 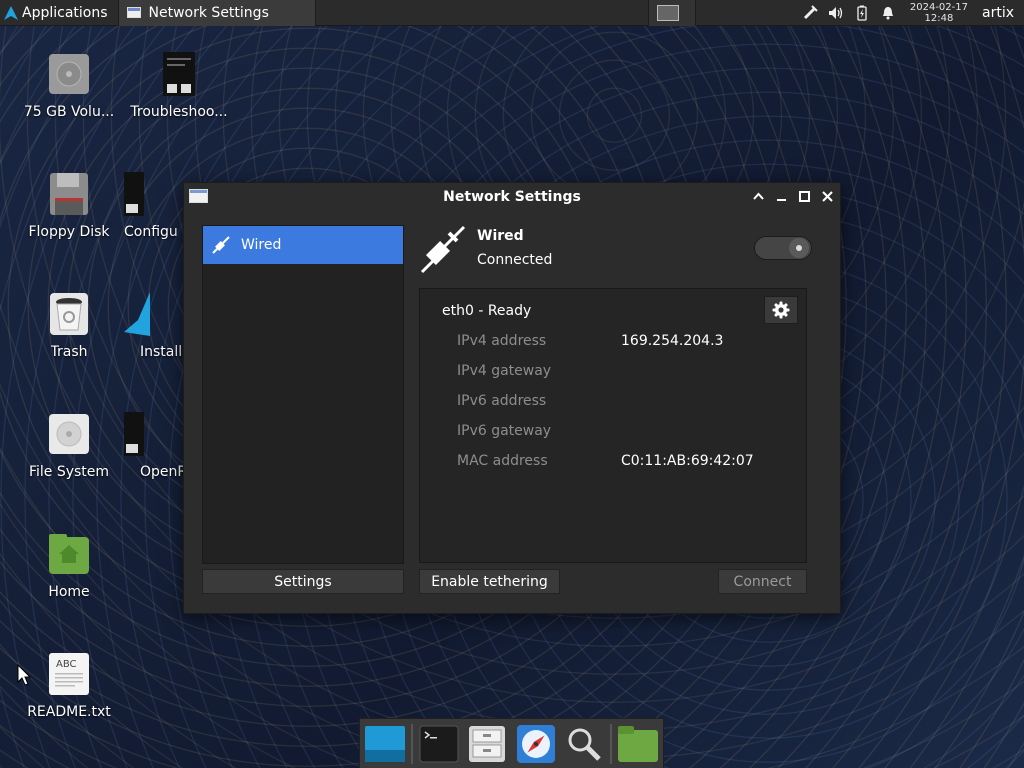 I want to click on show-desktop-icon, so click(x=385, y=743).